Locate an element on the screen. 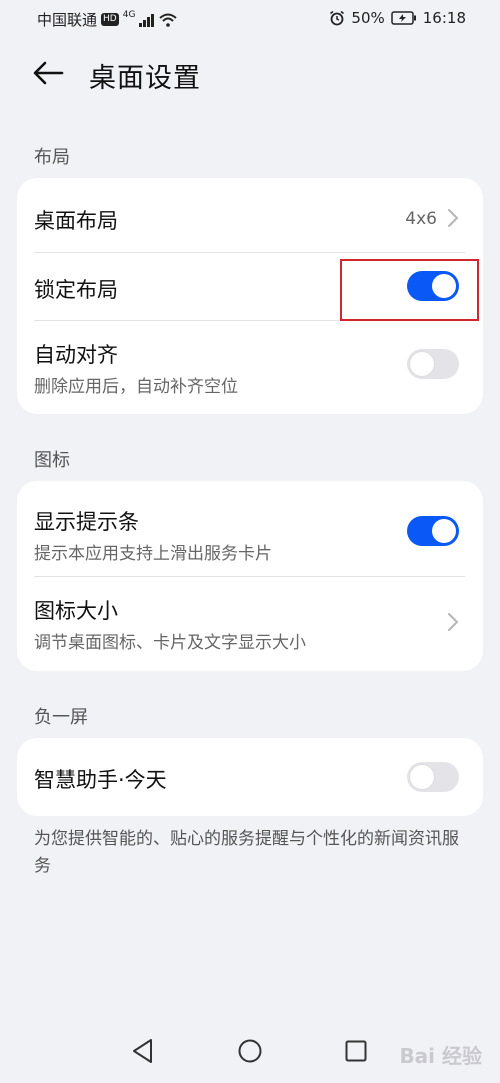 Image resolution: width=500 pixels, height=1083 pixels. wifi-icon is located at coordinates (168, 20).